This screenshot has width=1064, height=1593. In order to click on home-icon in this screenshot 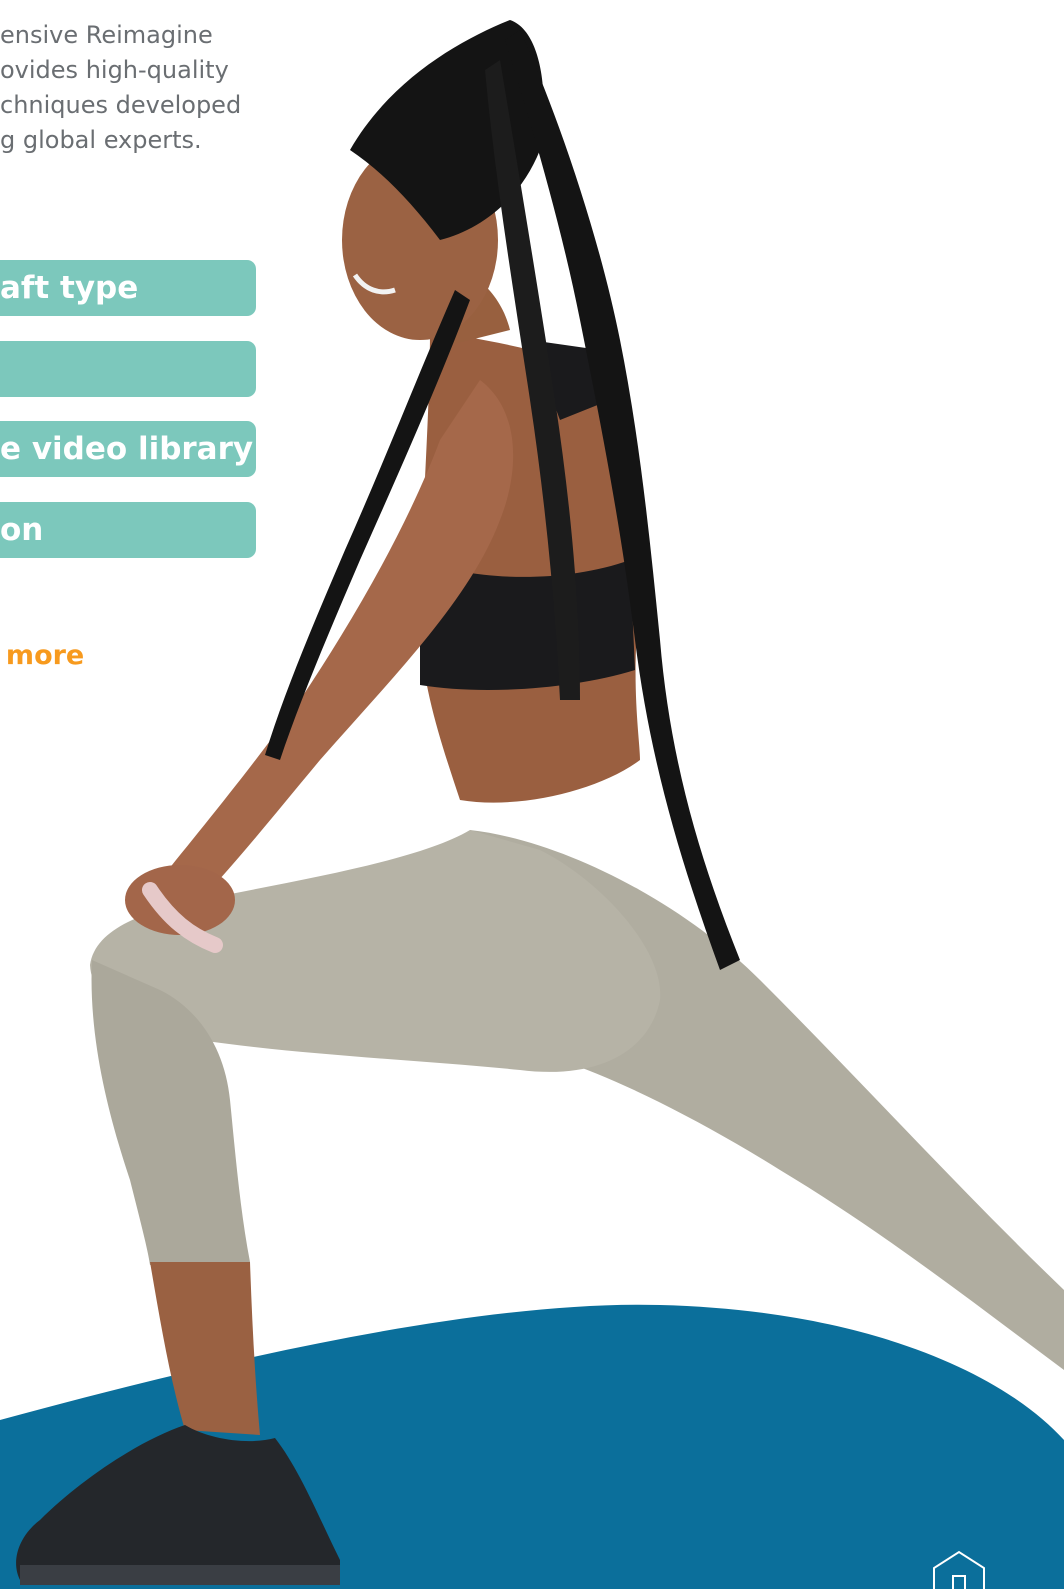, I will do `click(959, 1569)`.